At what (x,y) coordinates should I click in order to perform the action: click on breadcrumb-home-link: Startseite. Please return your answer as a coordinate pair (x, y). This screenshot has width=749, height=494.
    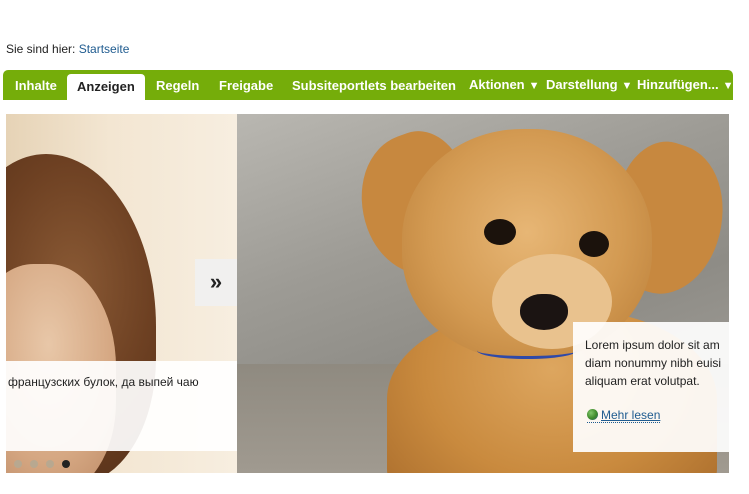
    Looking at the image, I should click on (104, 49).